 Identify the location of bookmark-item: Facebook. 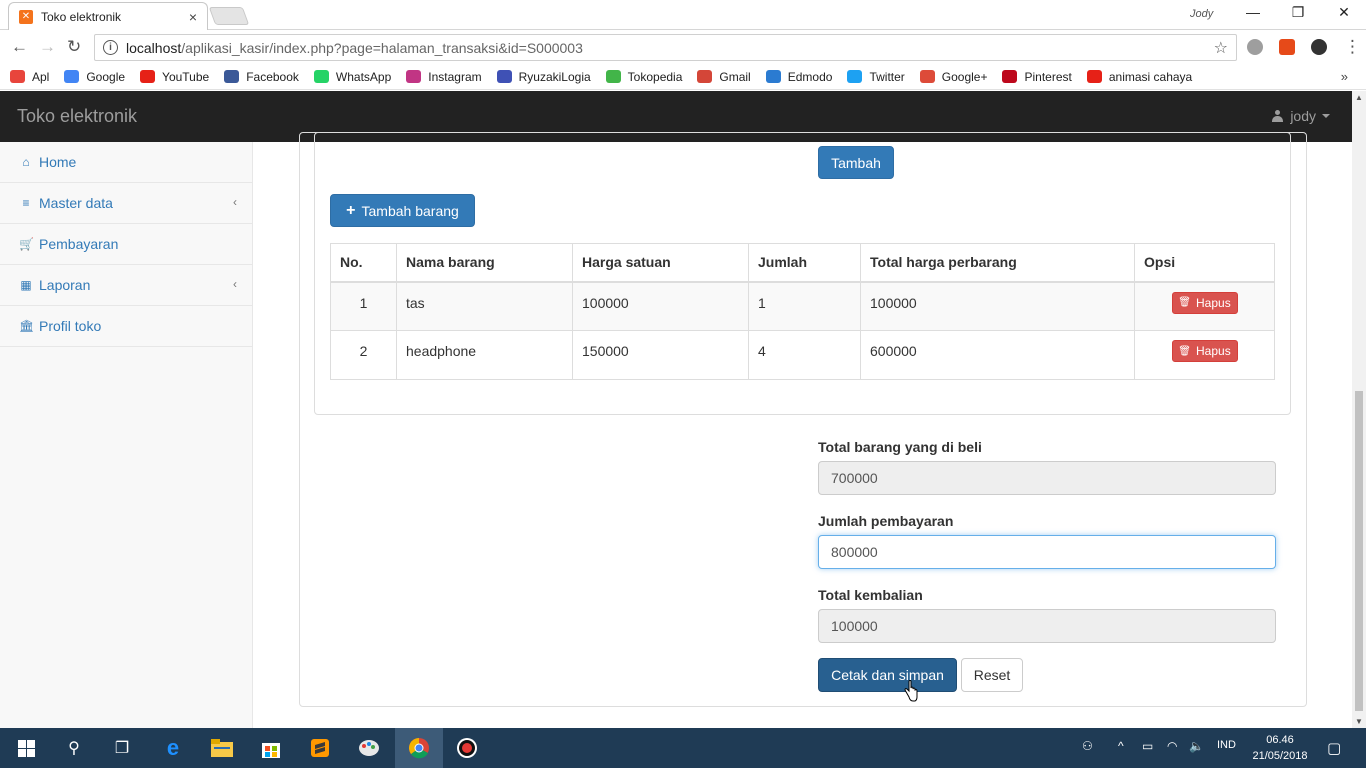
(261, 77).